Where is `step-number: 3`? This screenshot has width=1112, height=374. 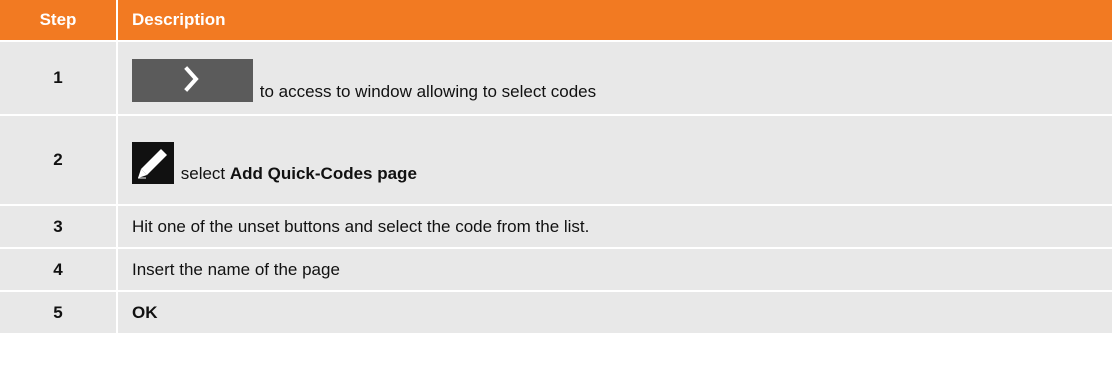
step-number: 3 is located at coordinates (59, 225).